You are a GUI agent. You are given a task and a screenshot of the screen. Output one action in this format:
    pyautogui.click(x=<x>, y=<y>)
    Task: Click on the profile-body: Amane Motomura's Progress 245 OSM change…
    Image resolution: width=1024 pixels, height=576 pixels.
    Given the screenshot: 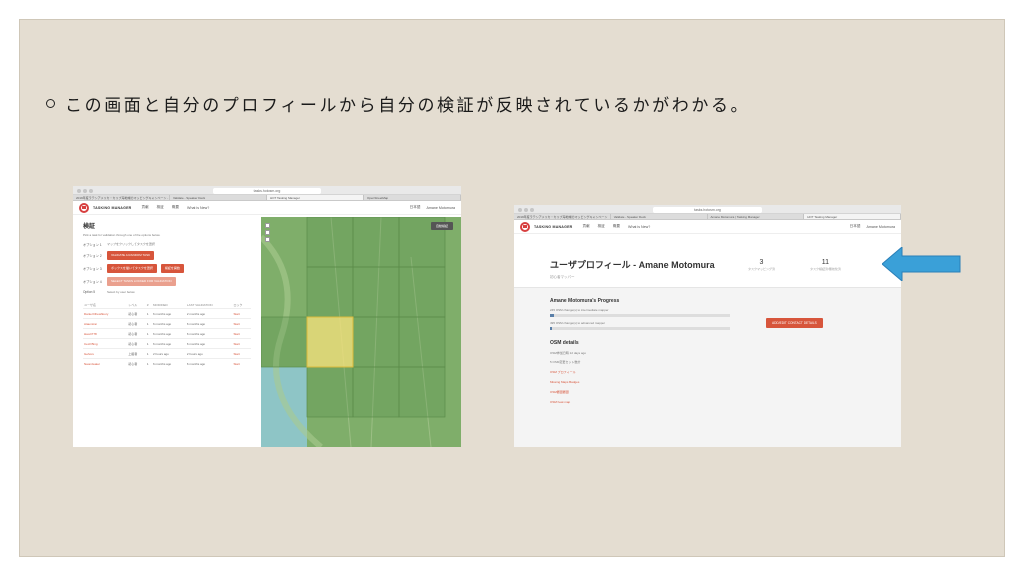 What is the action you would take?
    pyautogui.click(x=707, y=367)
    